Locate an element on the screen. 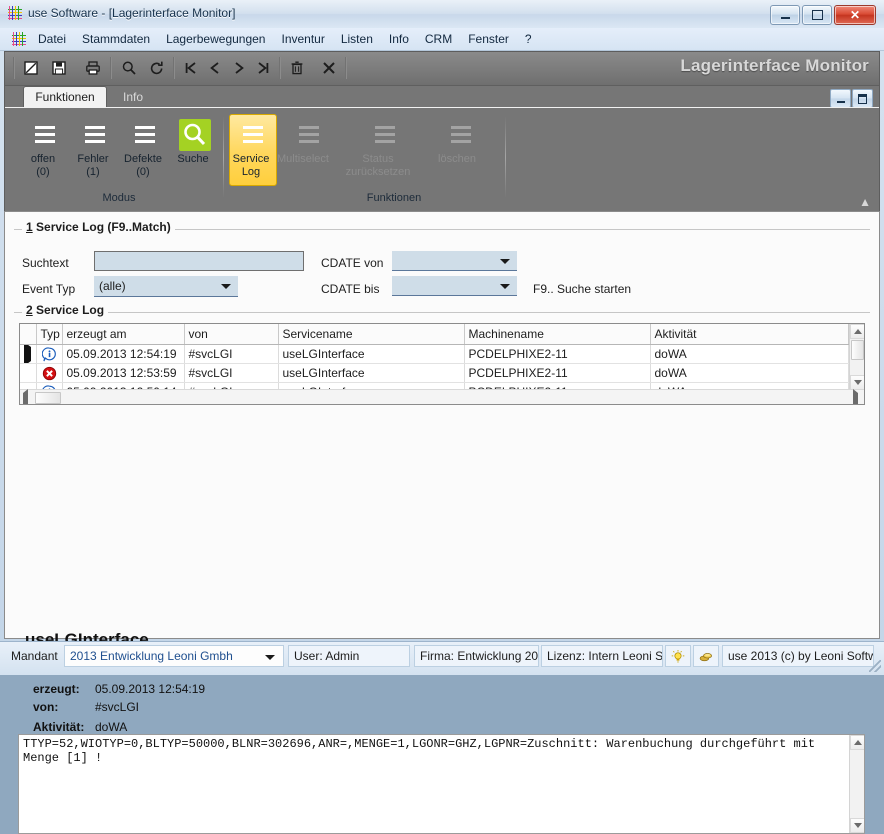 Image resolution: width=884 pixels, height=834 pixels. ribbon-button-fehler: Fehler (1) is located at coordinates (95, 148).